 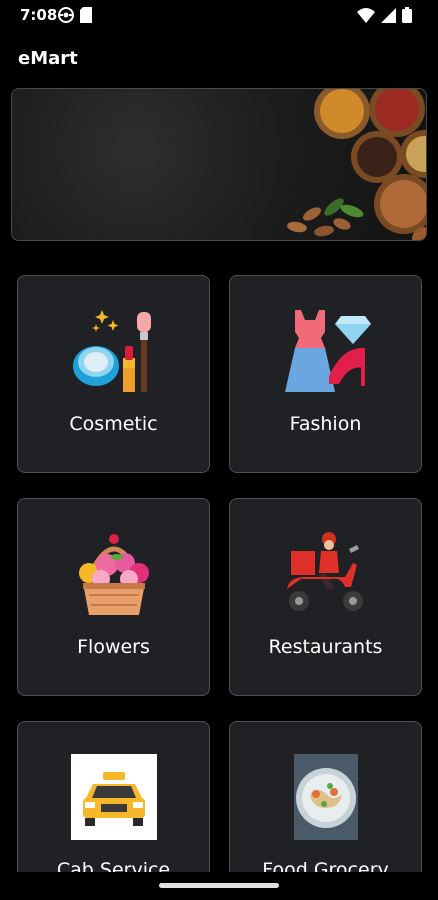 I want to click on category-card-flowers: Flowers, so click(x=113, y=597).